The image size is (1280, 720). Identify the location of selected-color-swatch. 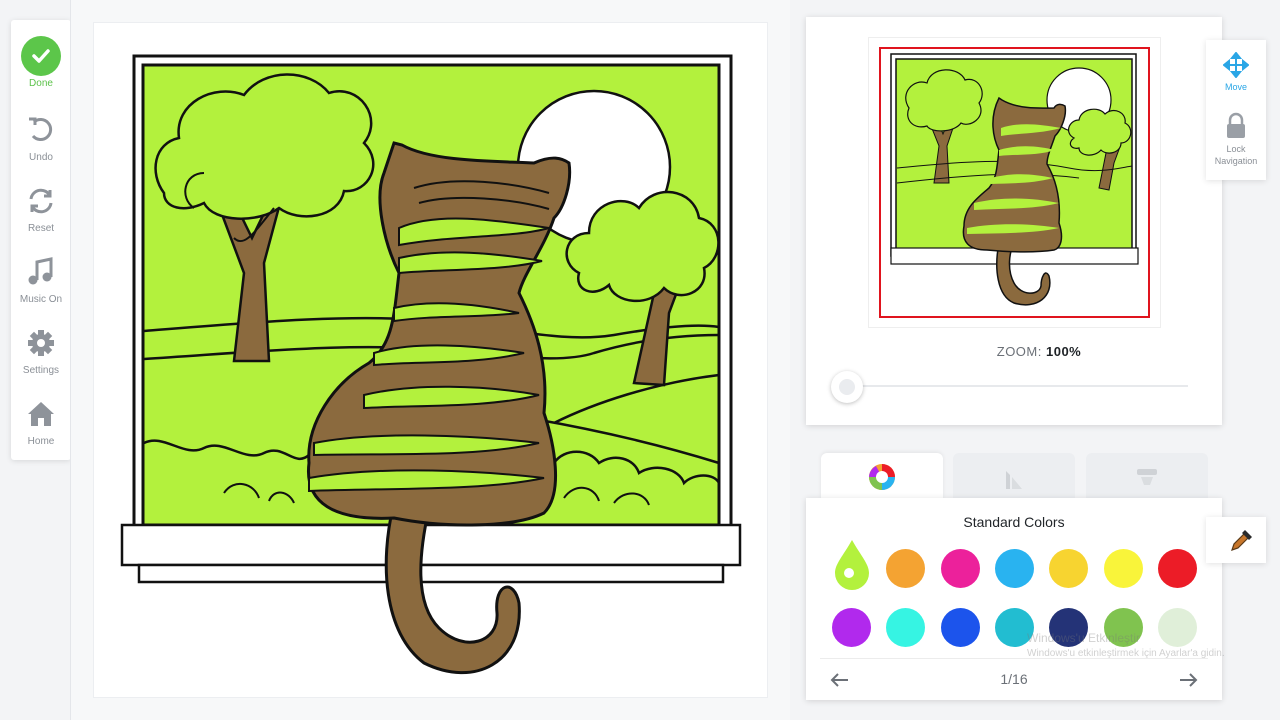
(852, 564).